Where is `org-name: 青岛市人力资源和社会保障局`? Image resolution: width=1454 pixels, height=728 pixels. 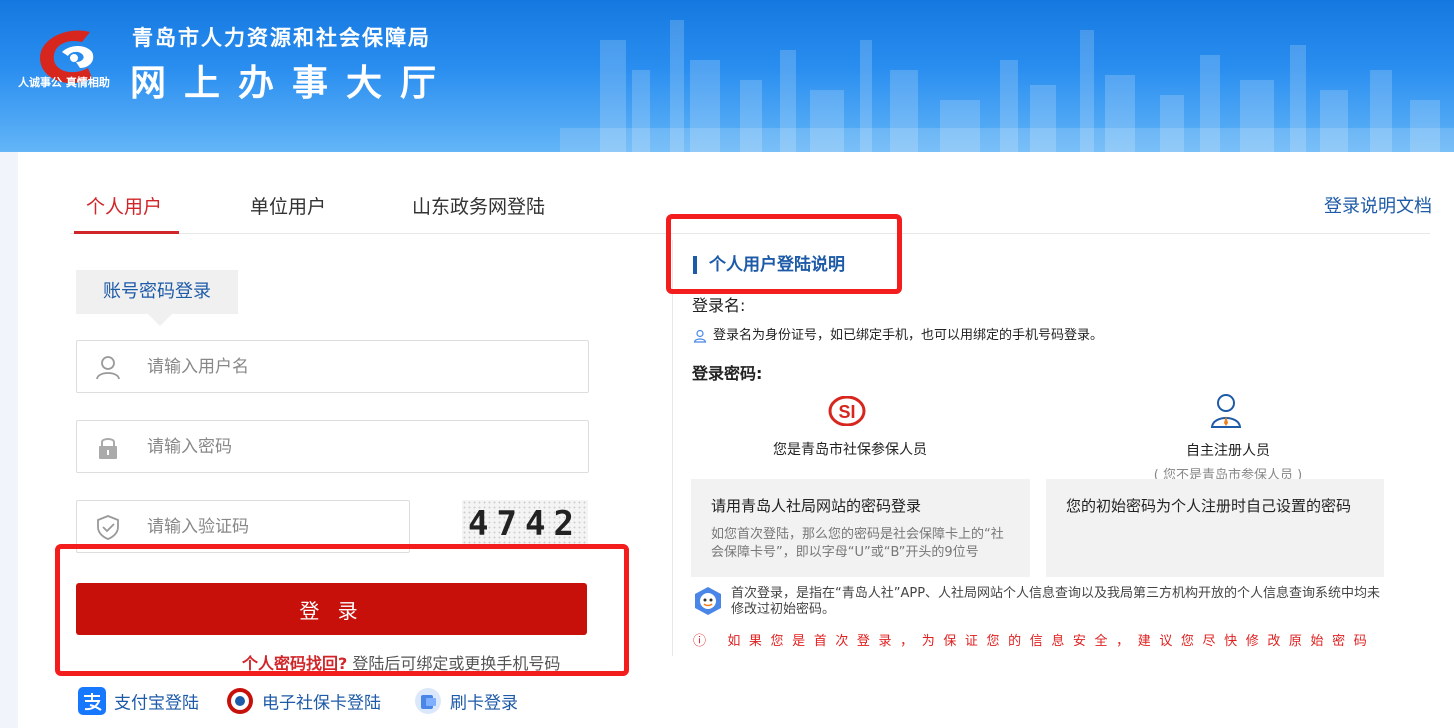 org-name: 青岛市人力资源和社会保障局 is located at coordinates (281, 38).